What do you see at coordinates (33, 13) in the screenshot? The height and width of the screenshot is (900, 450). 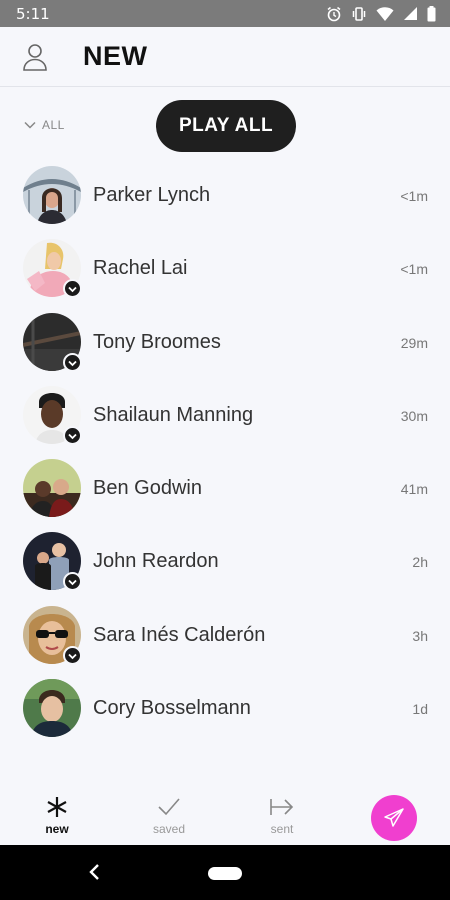 I see `status-time: 5:11` at bounding box center [33, 13].